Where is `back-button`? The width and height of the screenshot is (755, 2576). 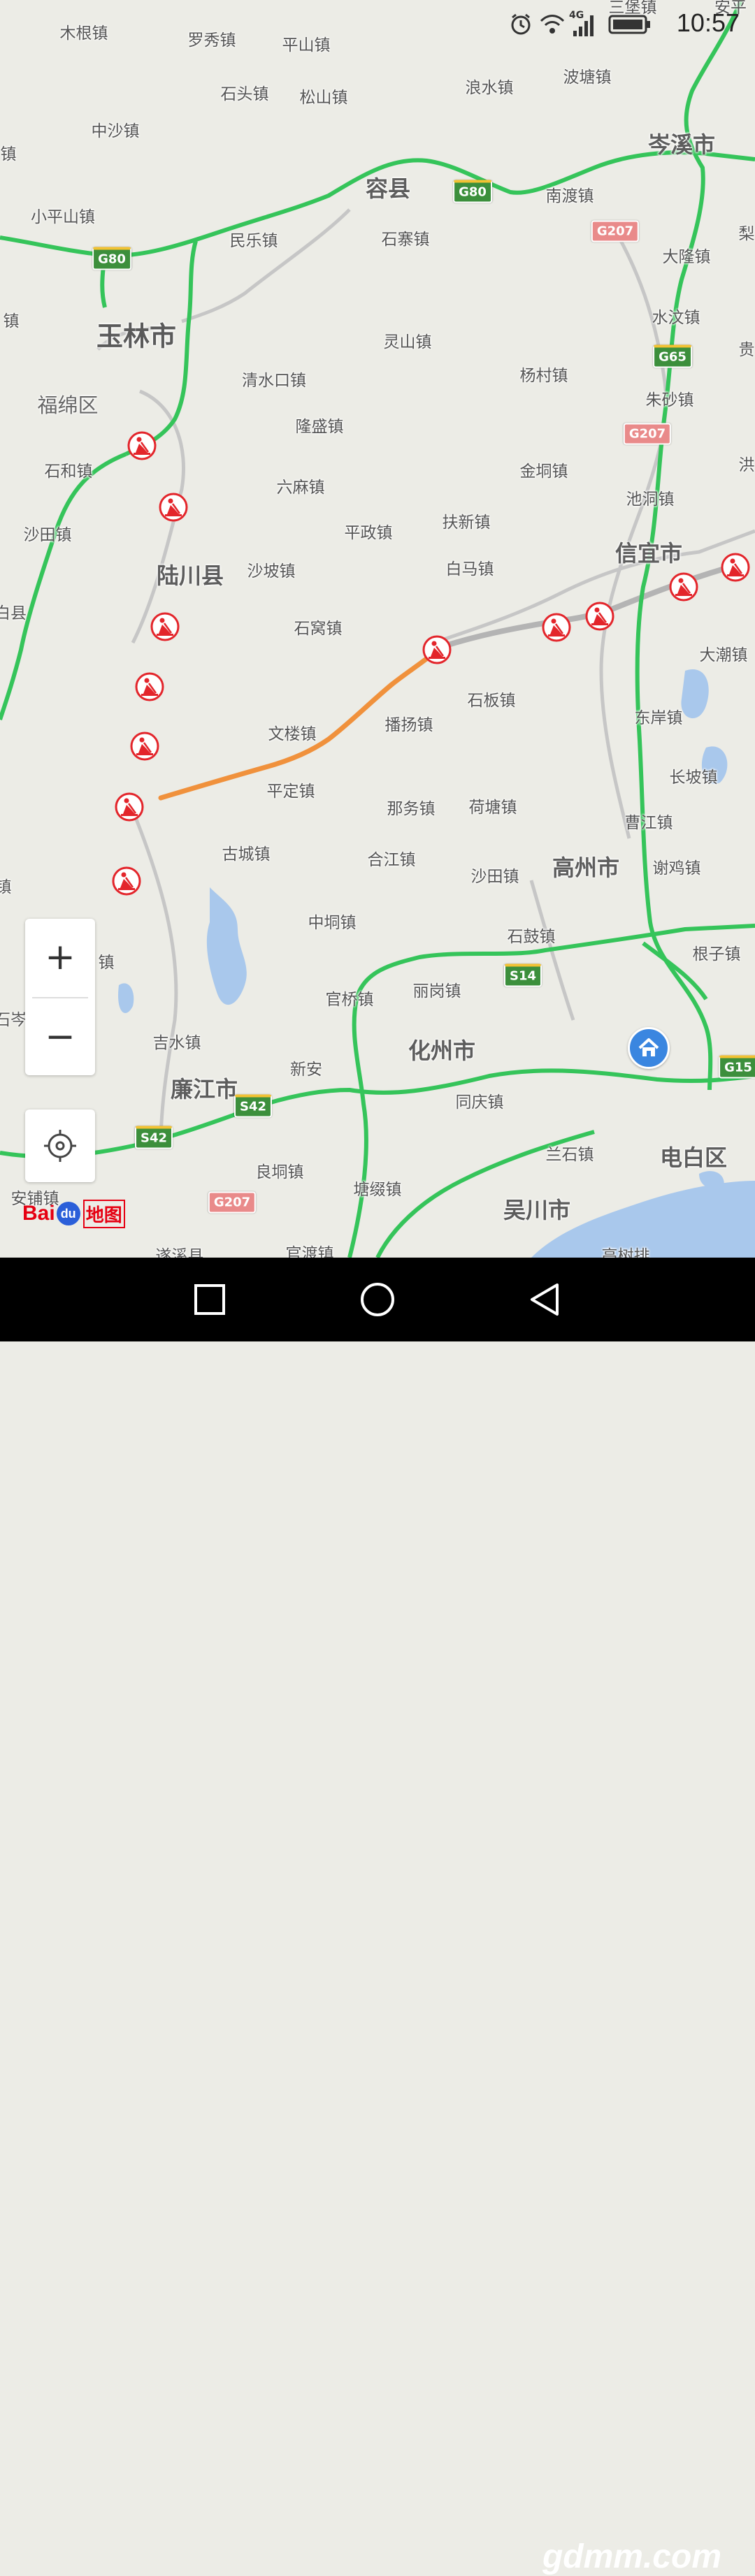
back-button is located at coordinates (545, 1299).